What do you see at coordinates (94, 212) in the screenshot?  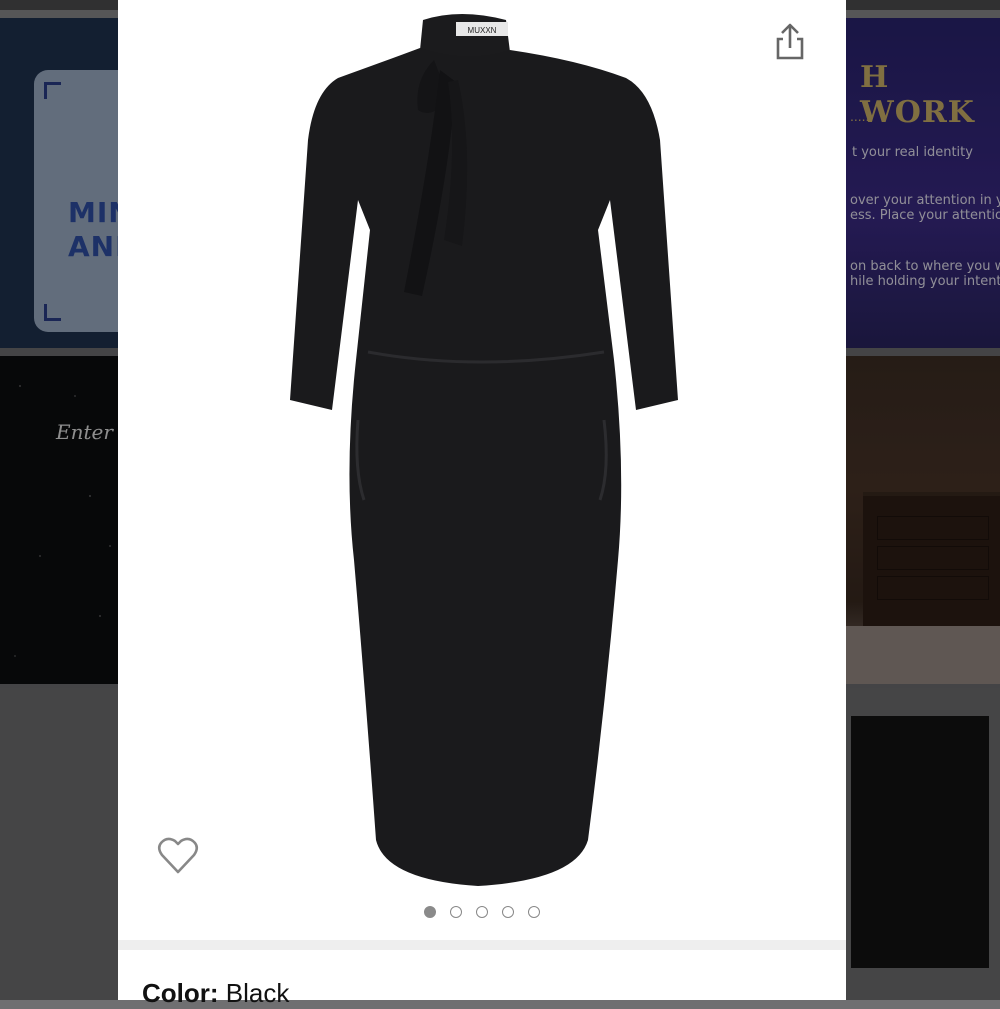 I see `tile-heading-line-1: MIN` at bounding box center [94, 212].